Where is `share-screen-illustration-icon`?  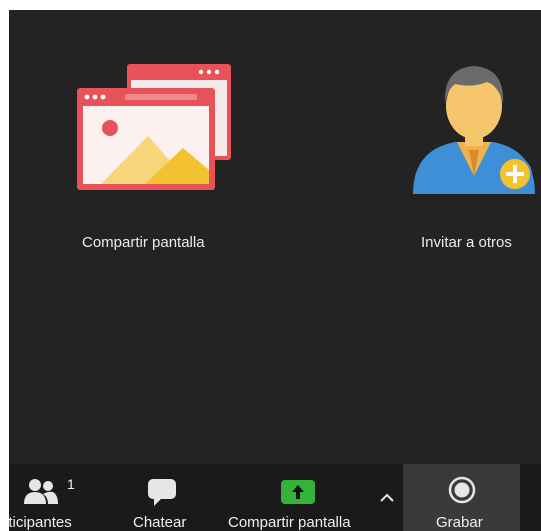
share-screen-illustration-icon is located at coordinates (154, 127).